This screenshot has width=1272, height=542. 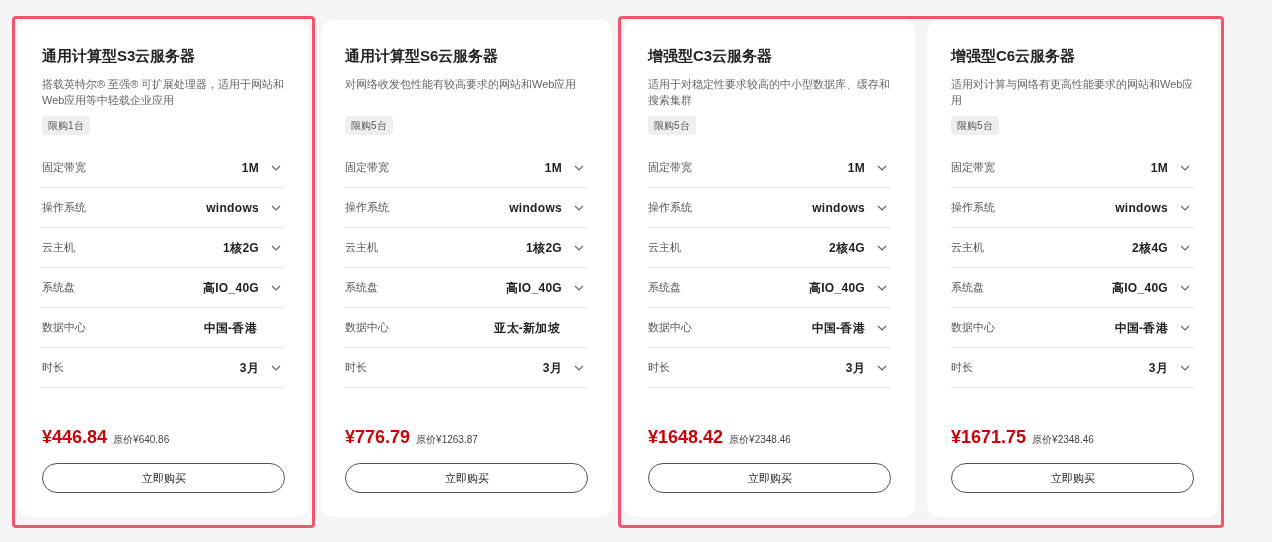 What do you see at coordinates (769, 92) in the screenshot?
I see `card-description: 适用于对稳定性要求较高的中小型数据库、缓存和搜索集群` at bounding box center [769, 92].